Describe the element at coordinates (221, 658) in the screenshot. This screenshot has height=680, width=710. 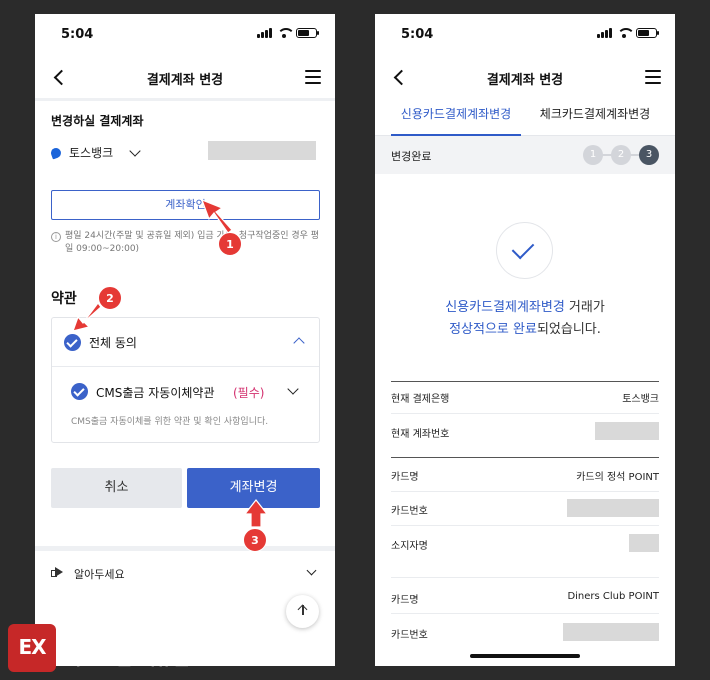
I see `logo-underline` at that location.